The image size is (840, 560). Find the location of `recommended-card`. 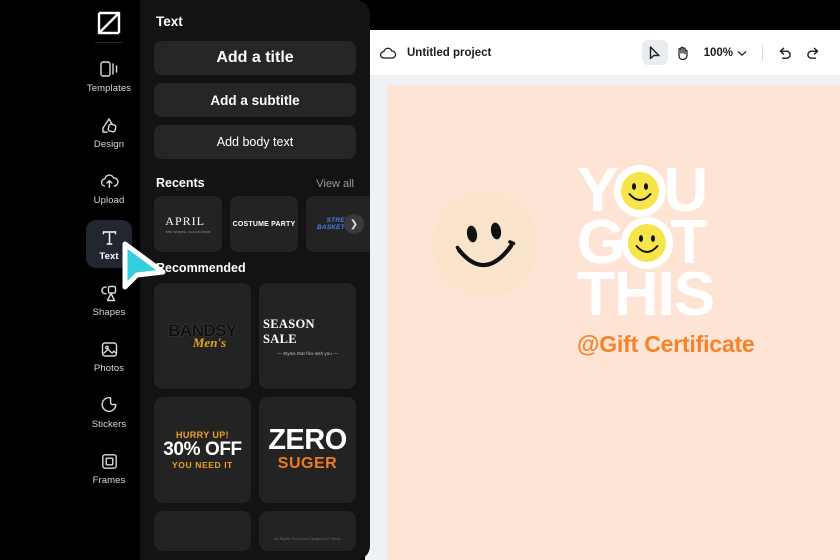

recommended-card is located at coordinates (202, 531).